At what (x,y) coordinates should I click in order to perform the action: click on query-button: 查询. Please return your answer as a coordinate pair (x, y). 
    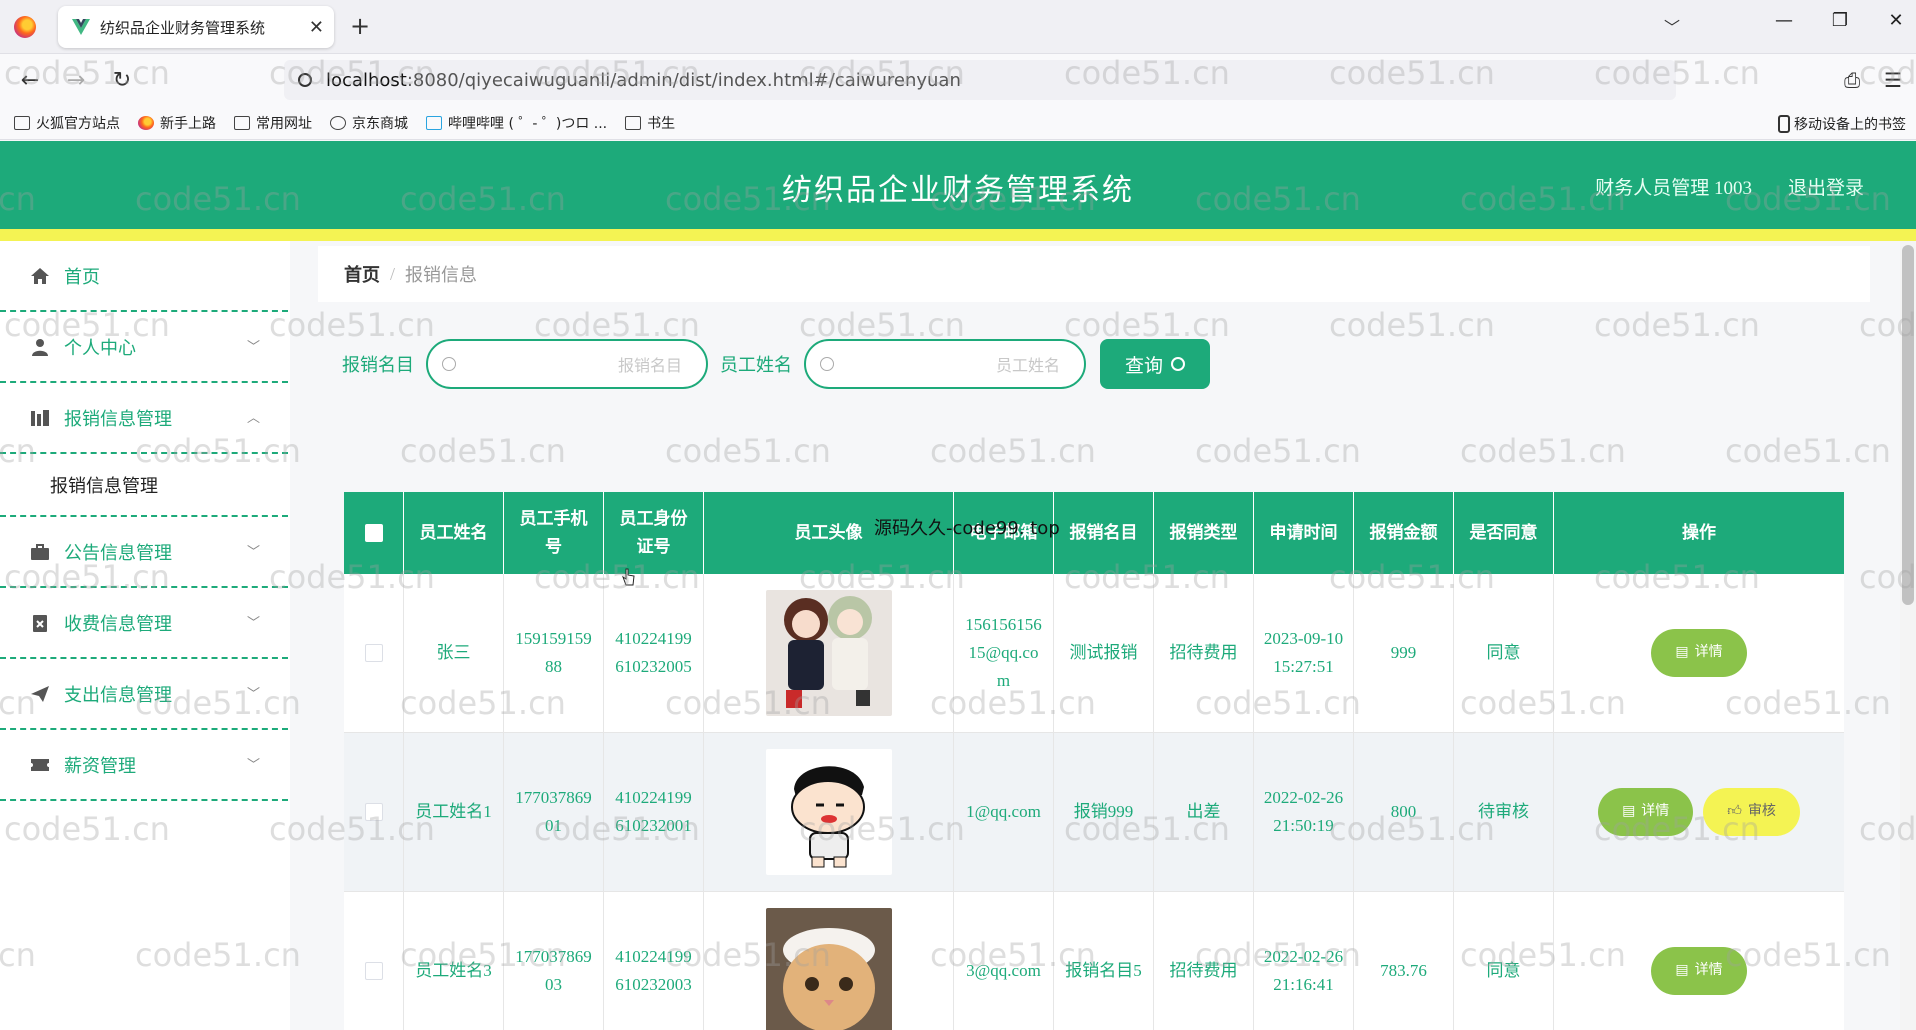
    Looking at the image, I should click on (1155, 364).